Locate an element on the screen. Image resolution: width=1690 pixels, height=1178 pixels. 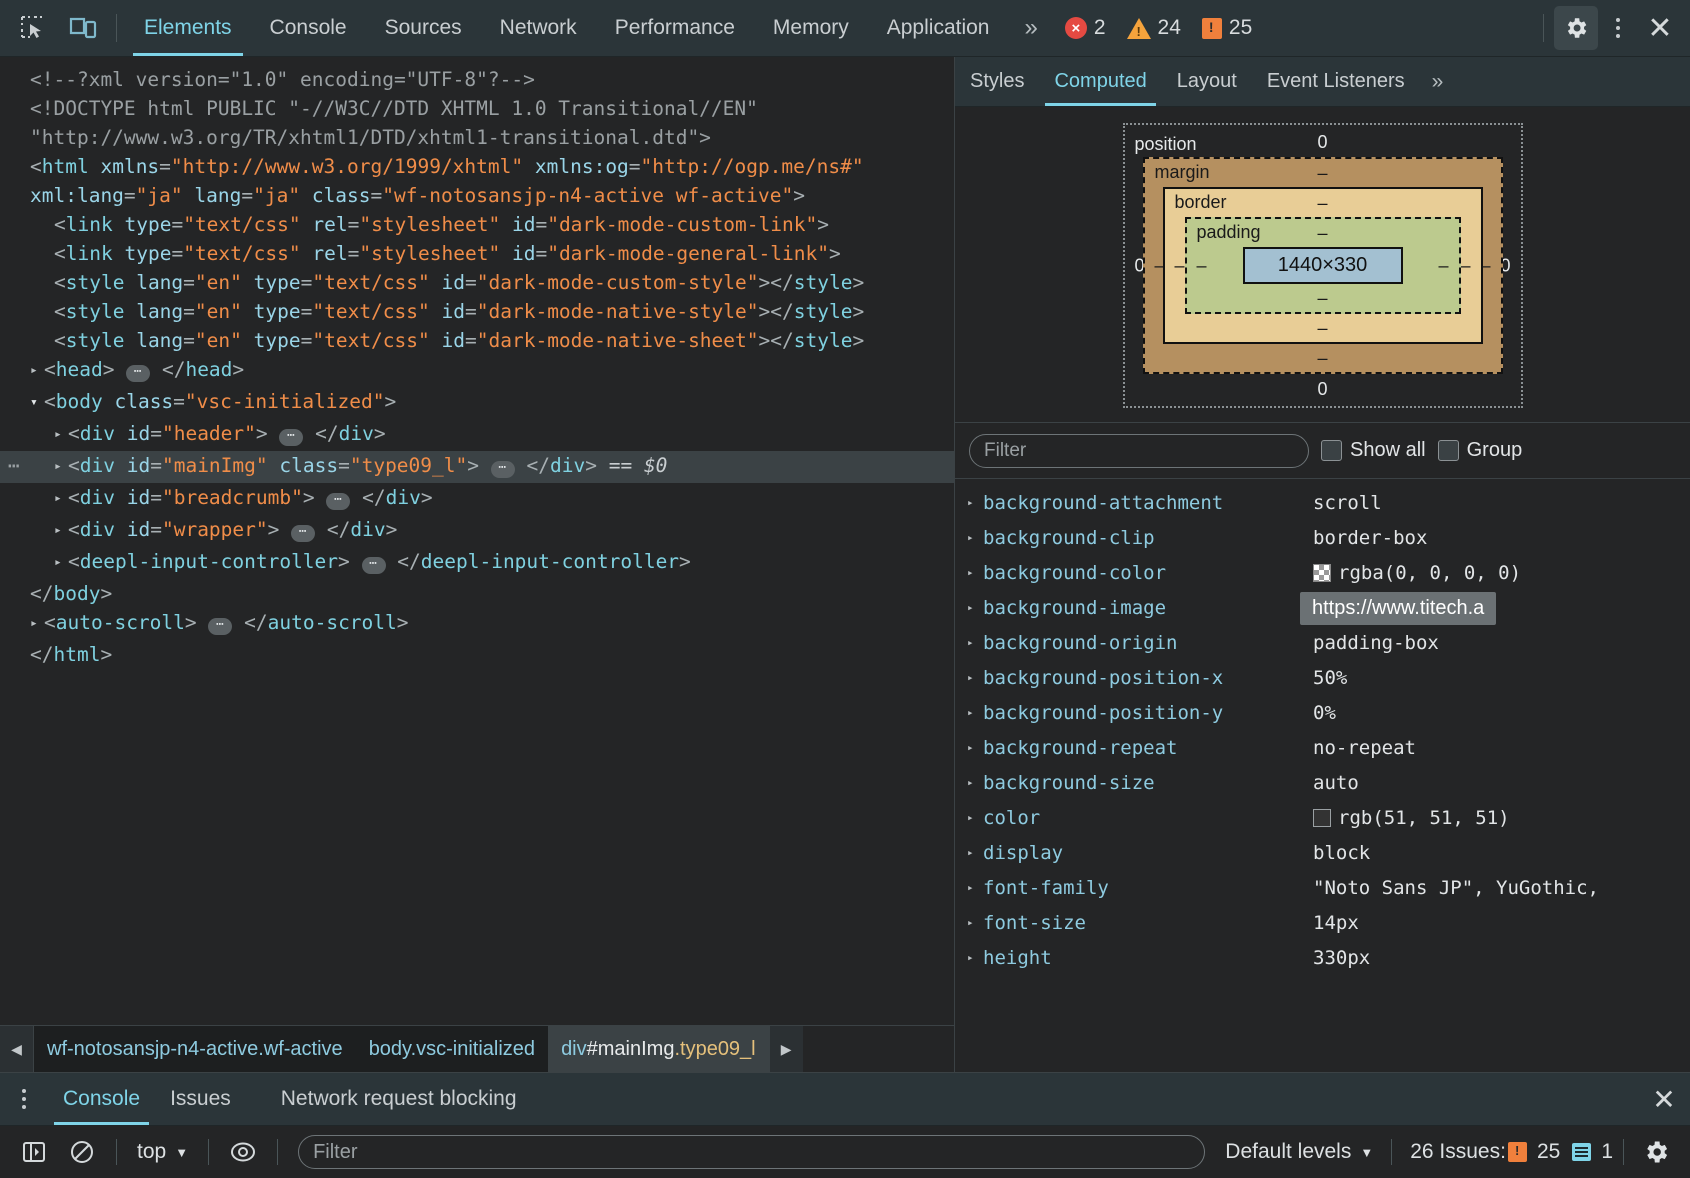
tab-application: Application is located at coordinates (938, 28).